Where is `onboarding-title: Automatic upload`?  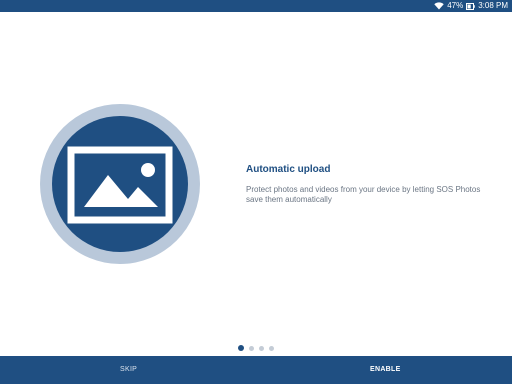 onboarding-title: Automatic upload is located at coordinates (288, 169).